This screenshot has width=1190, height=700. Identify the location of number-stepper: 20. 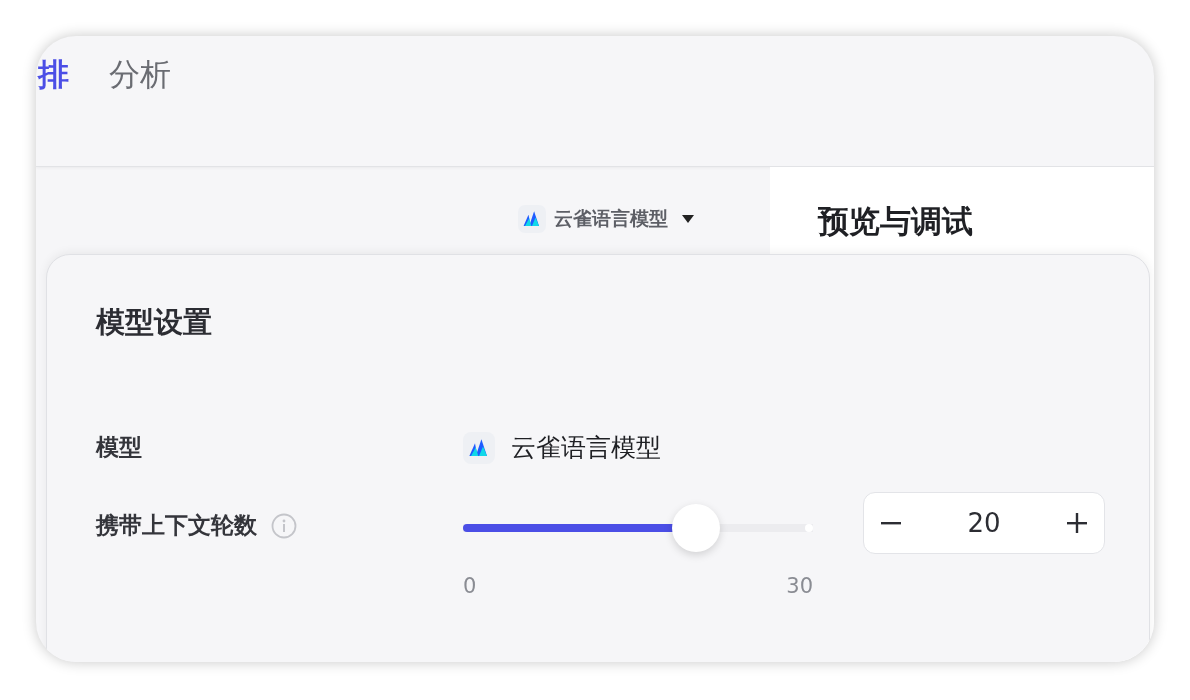
(984, 523).